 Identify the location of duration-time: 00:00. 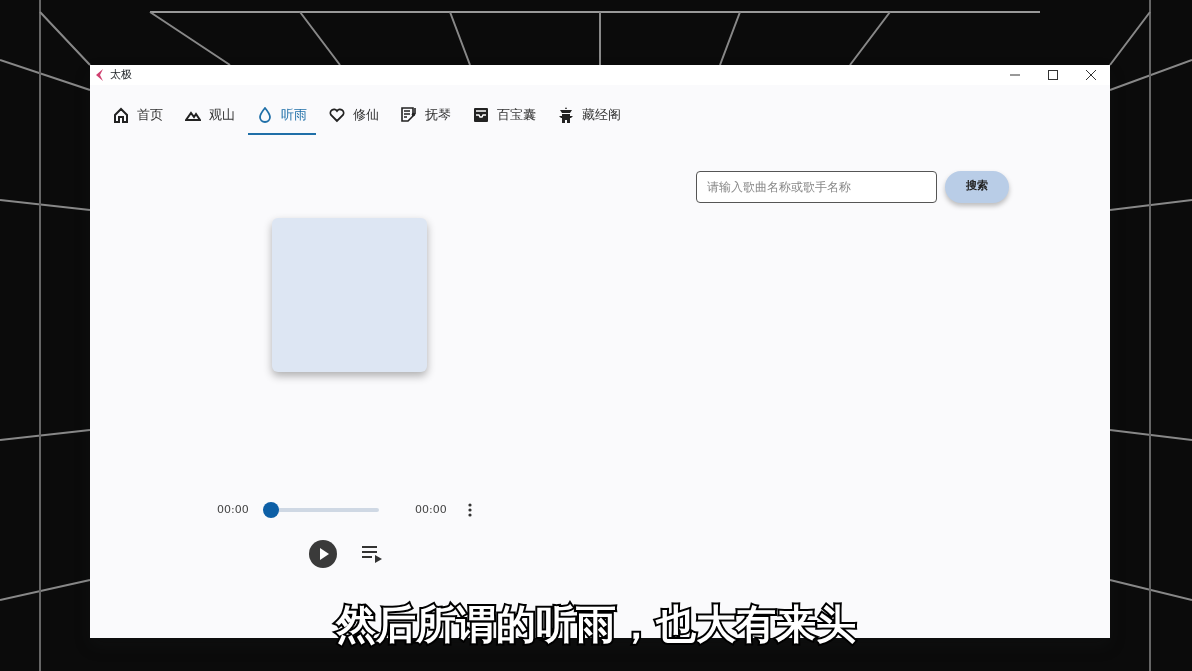
(431, 509).